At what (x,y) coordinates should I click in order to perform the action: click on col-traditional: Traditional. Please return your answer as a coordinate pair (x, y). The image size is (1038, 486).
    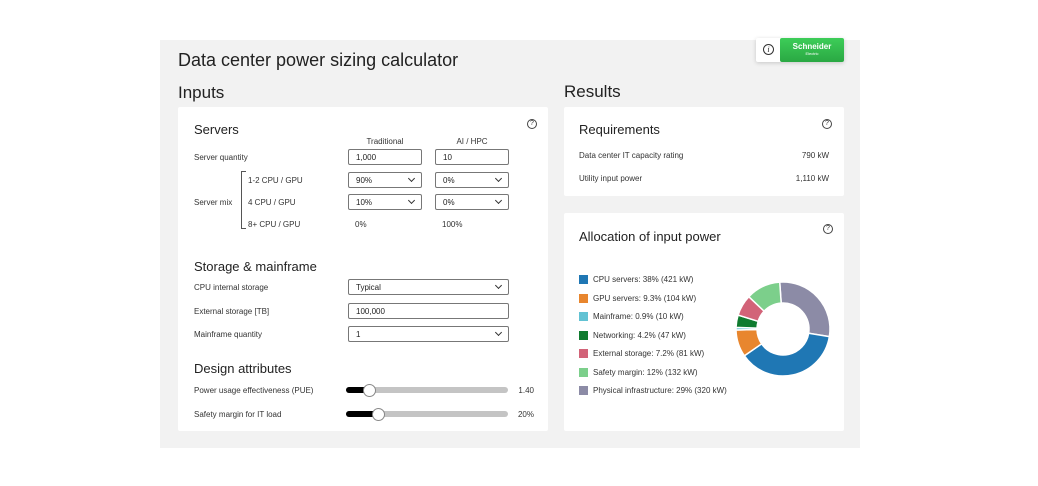
    Looking at the image, I should click on (385, 141).